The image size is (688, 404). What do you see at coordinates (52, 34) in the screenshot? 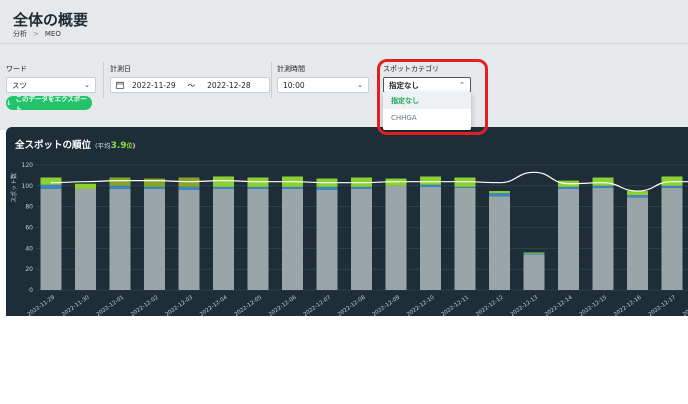
I see `breadcrumb-item-meo: MEO` at bounding box center [52, 34].